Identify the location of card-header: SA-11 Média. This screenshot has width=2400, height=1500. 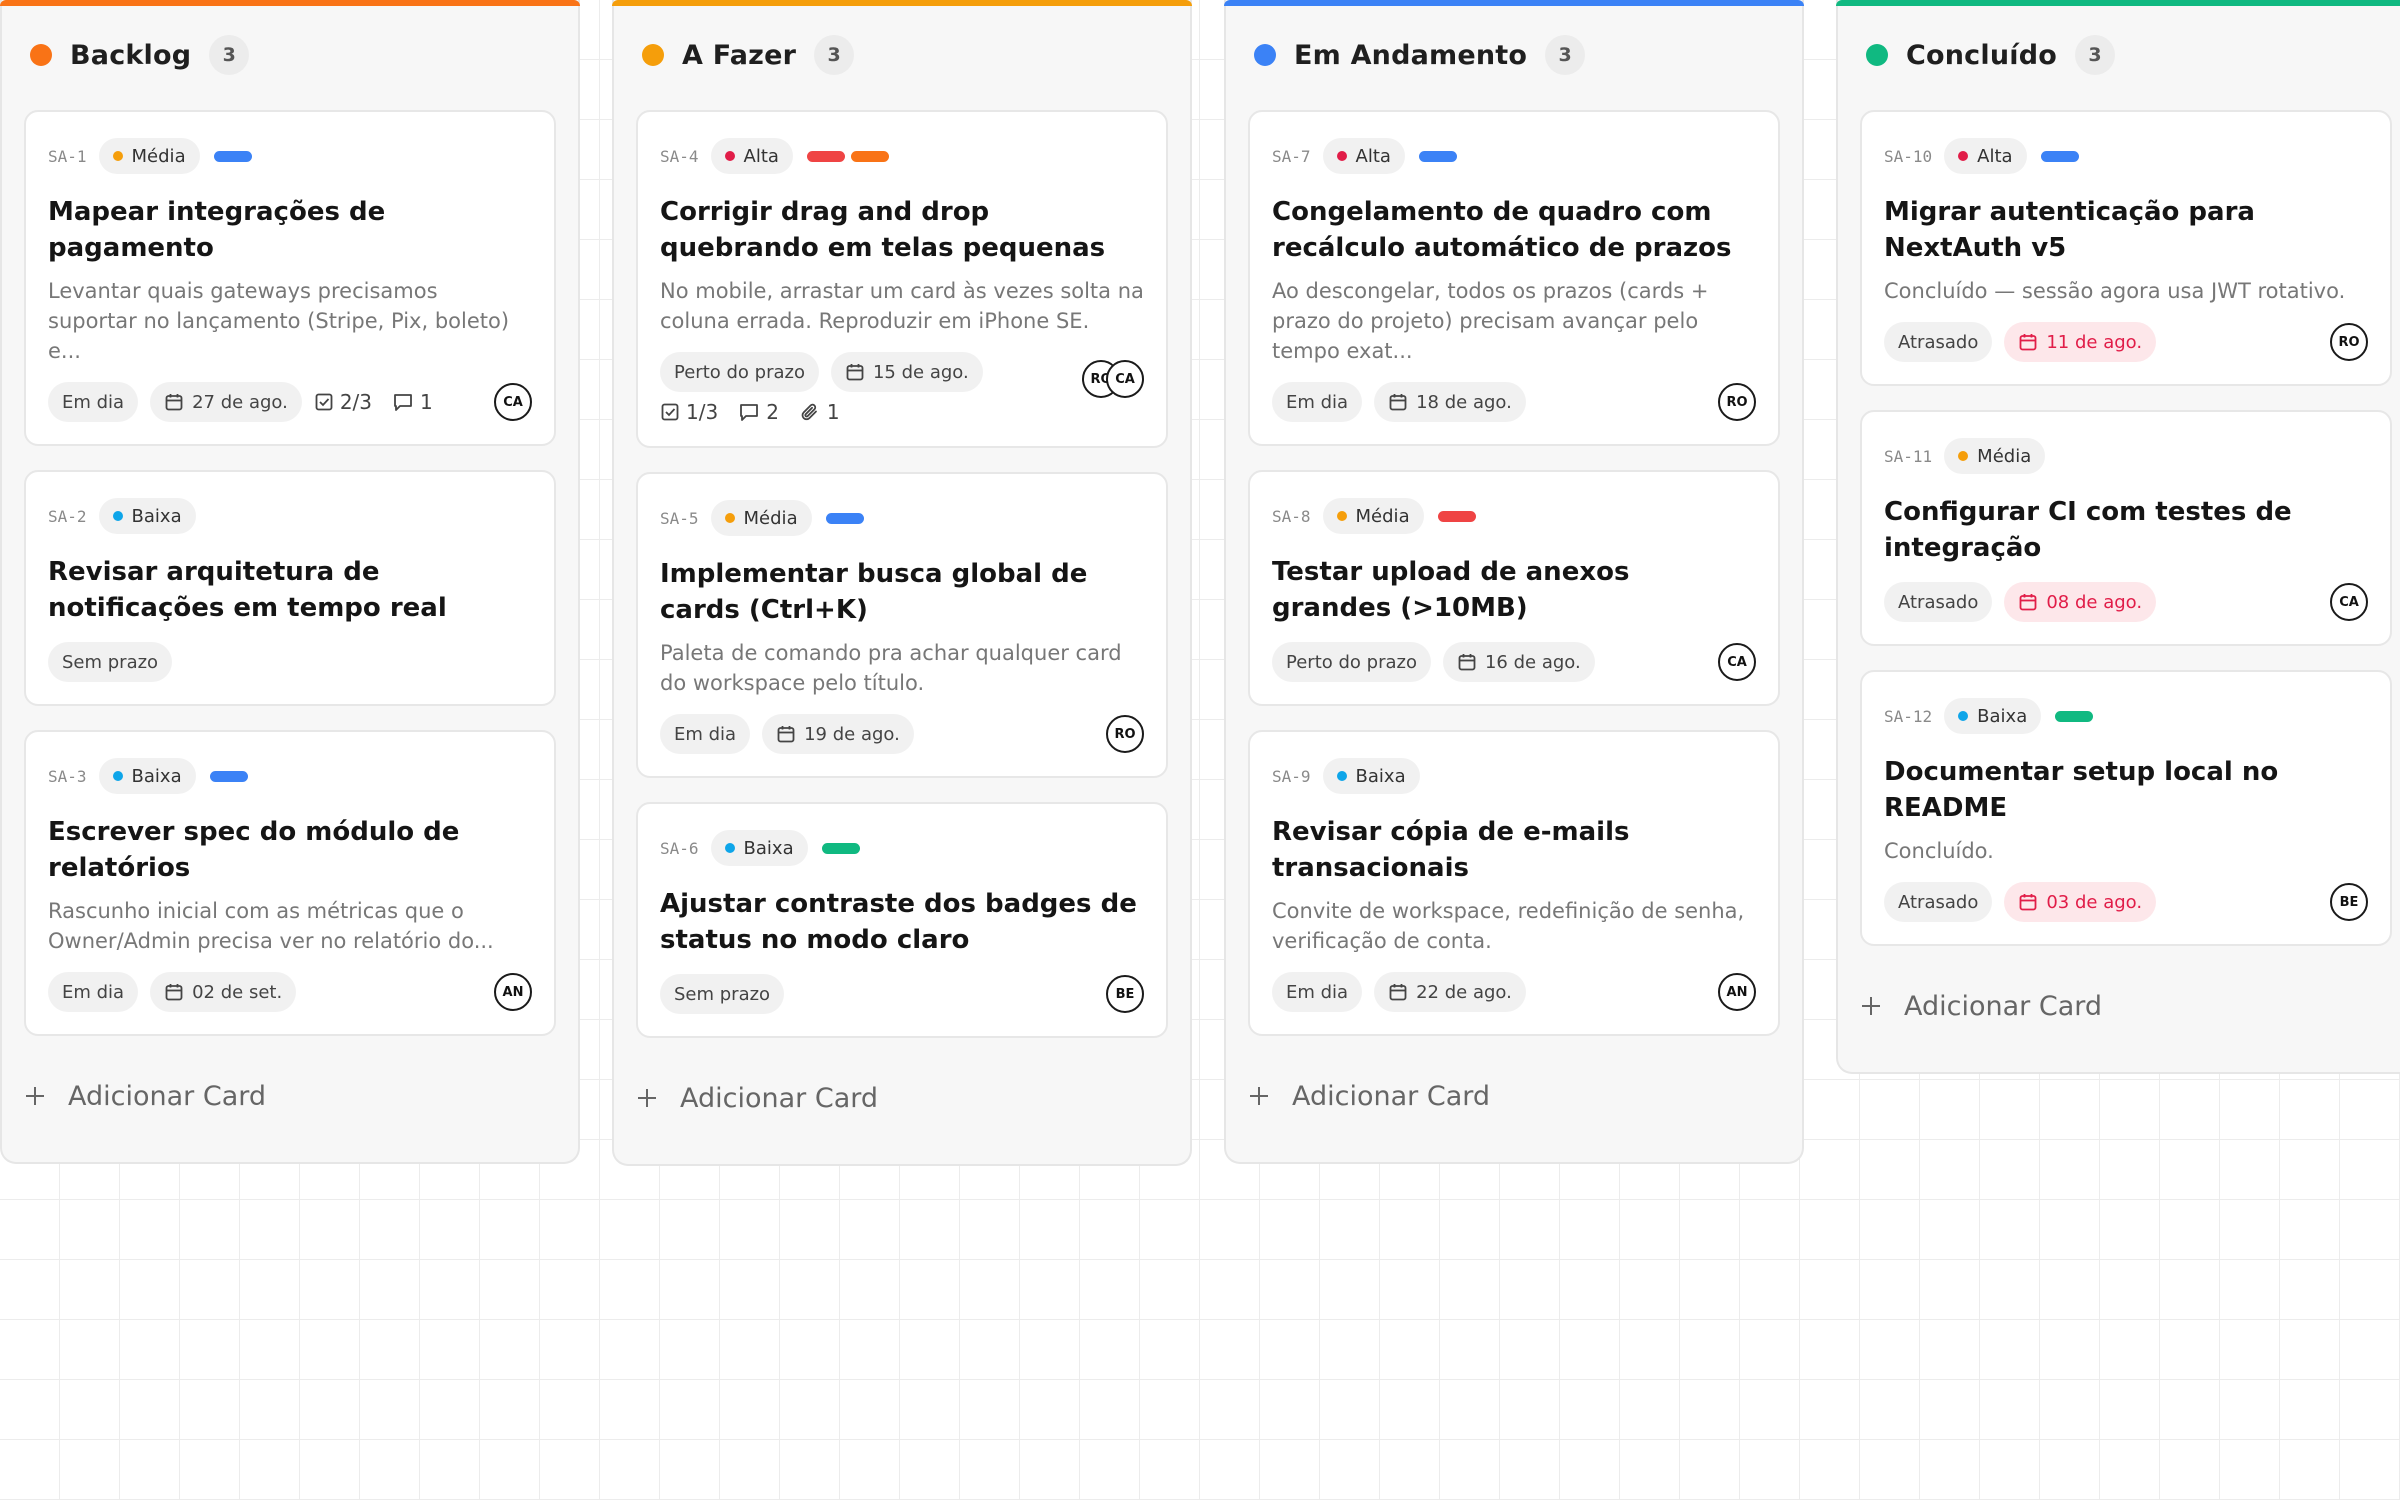
(2126, 456).